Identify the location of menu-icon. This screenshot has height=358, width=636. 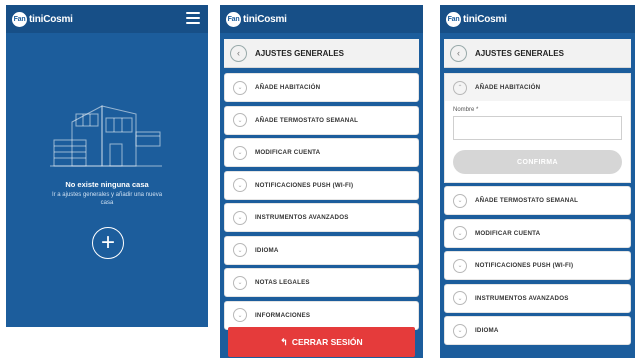
(193, 18).